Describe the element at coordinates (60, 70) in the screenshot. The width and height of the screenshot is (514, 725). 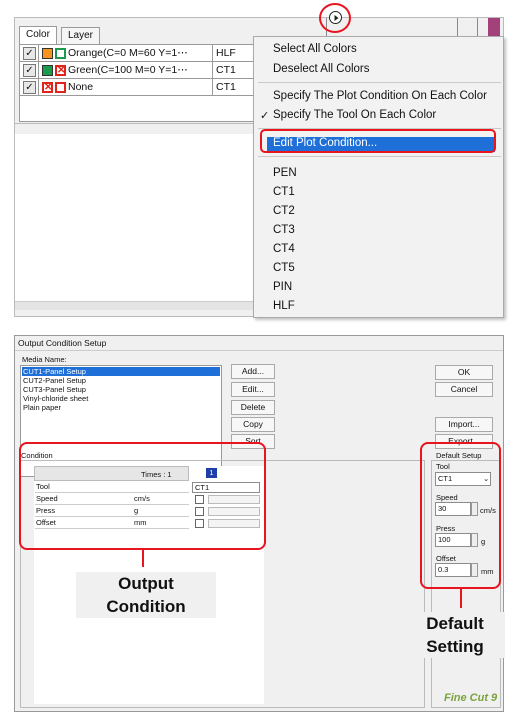
I see `no-stroke-icon: ✕` at that location.